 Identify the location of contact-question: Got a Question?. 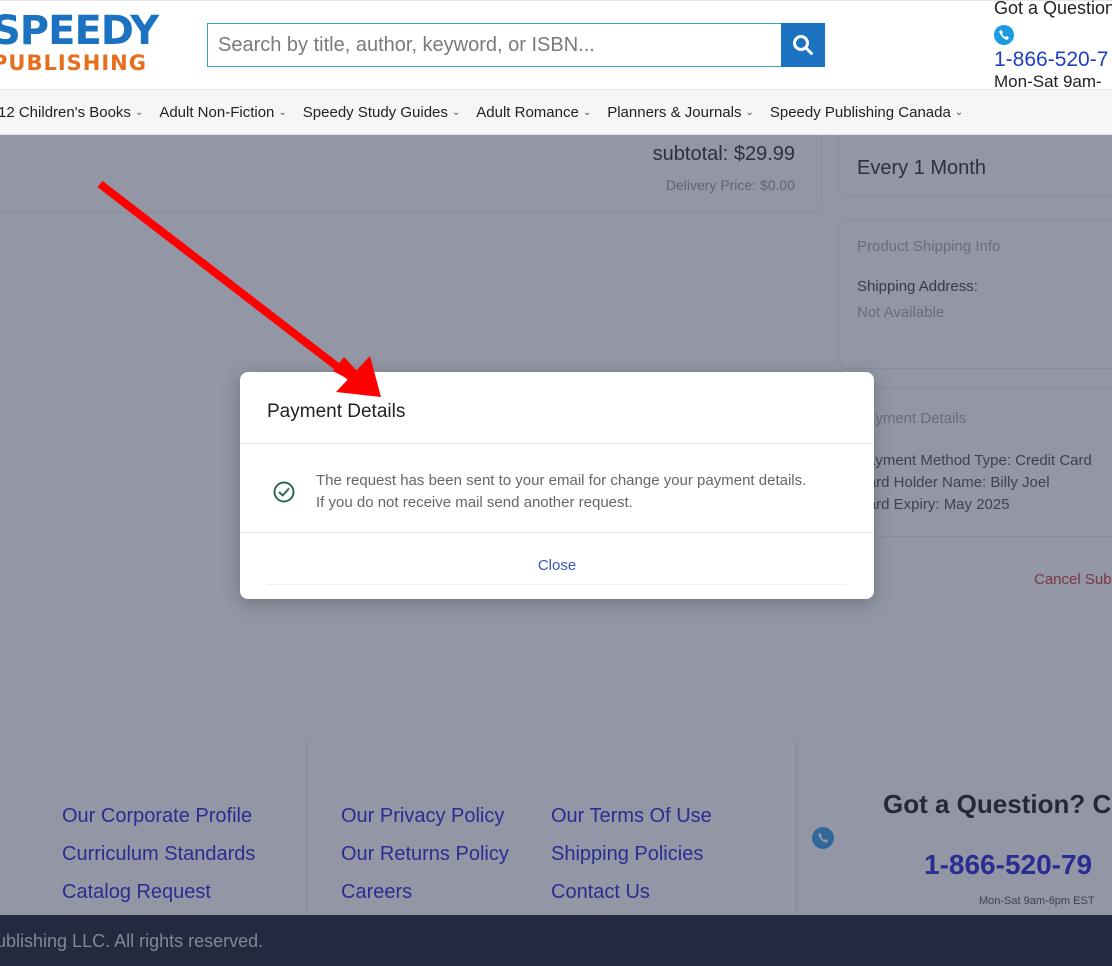
(1053, 9).